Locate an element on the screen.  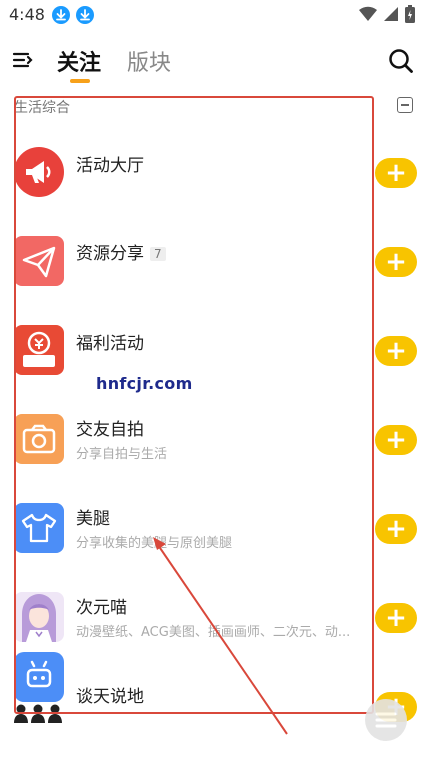
status-time: 4:48 is located at coordinates (27, 14).